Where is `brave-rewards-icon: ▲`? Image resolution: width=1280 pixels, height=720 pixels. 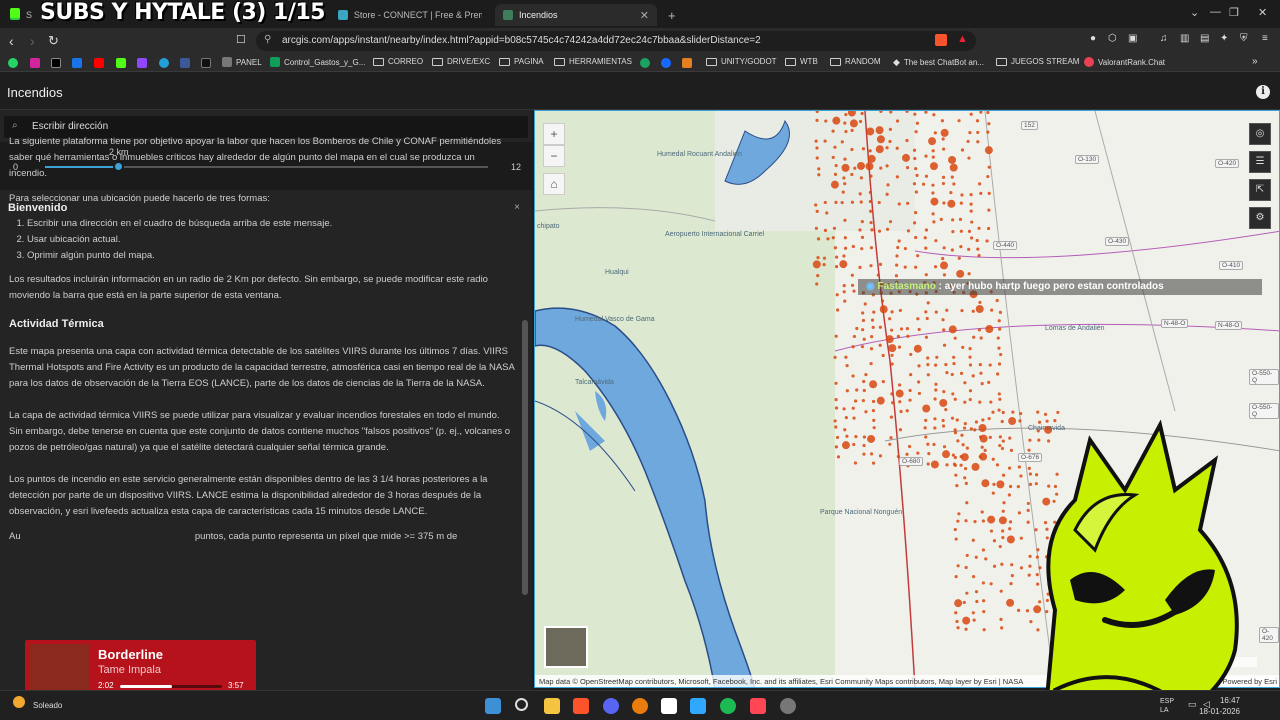 brave-rewards-icon: ▲ is located at coordinates (962, 39).